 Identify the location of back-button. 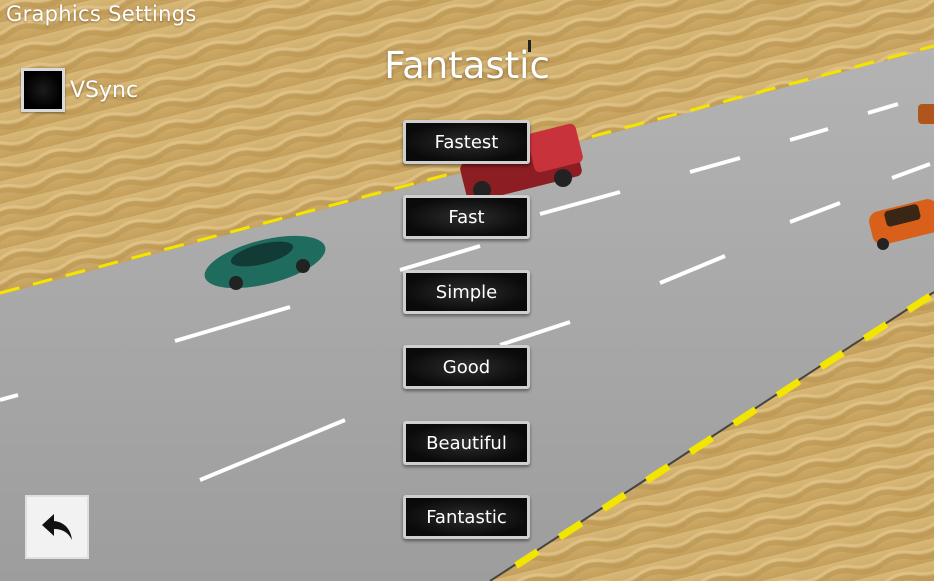
(57, 527).